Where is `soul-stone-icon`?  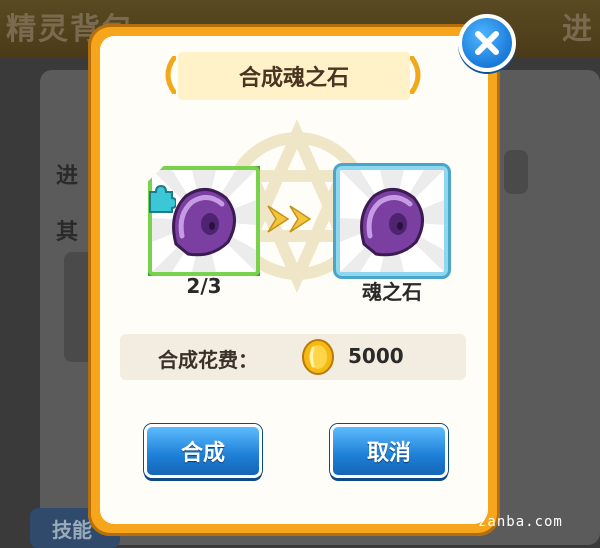 soul-stone-icon is located at coordinates (392, 222).